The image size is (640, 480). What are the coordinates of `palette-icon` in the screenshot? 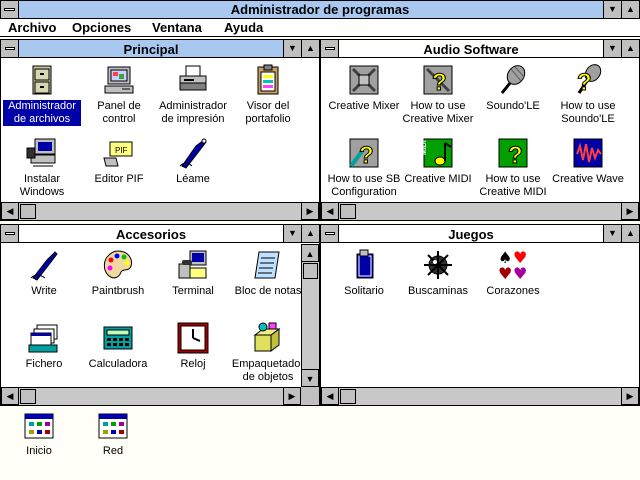 It's located at (117, 264).